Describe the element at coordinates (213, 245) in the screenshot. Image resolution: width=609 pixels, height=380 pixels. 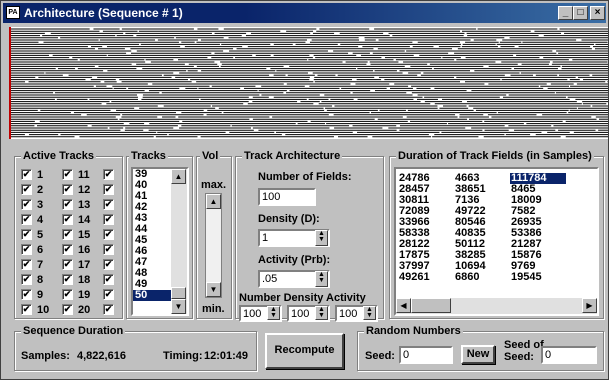
I see `volume-slider: ▲ ▼` at that location.